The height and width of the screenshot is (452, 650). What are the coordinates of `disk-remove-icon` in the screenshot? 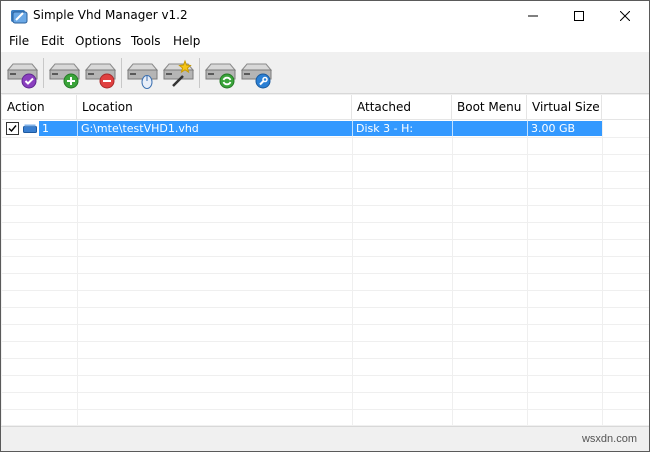 It's located at (100, 73).